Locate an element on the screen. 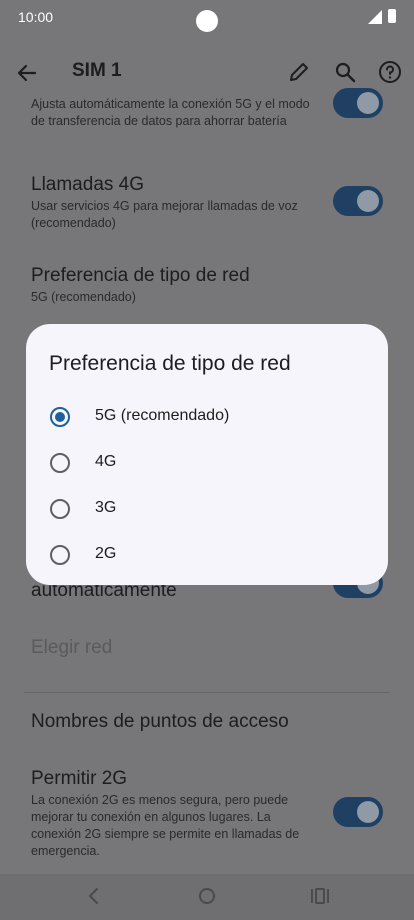 The width and height of the screenshot is (414, 920). setting-network-preference-title: Preferencia de tipo de red is located at coordinates (140, 275).